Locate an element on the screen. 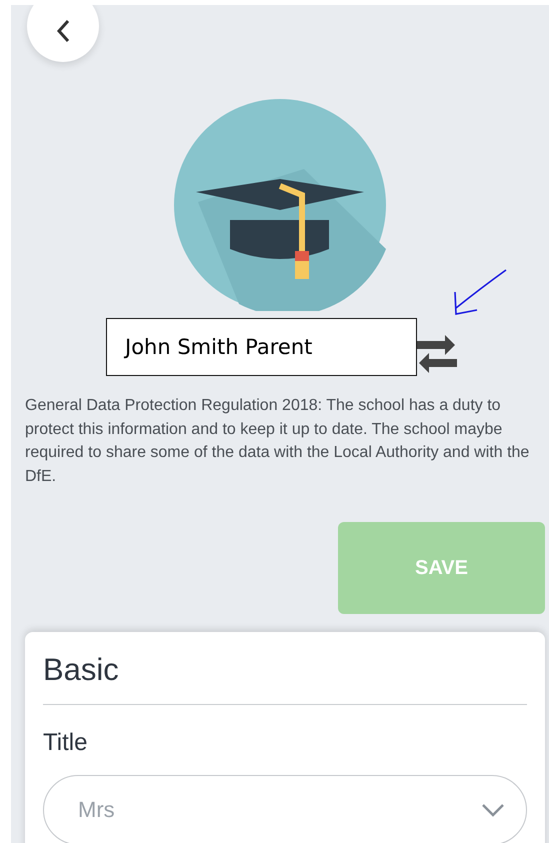 This screenshot has height=843, width=549. swap-arrows-icon is located at coordinates (437, 354).